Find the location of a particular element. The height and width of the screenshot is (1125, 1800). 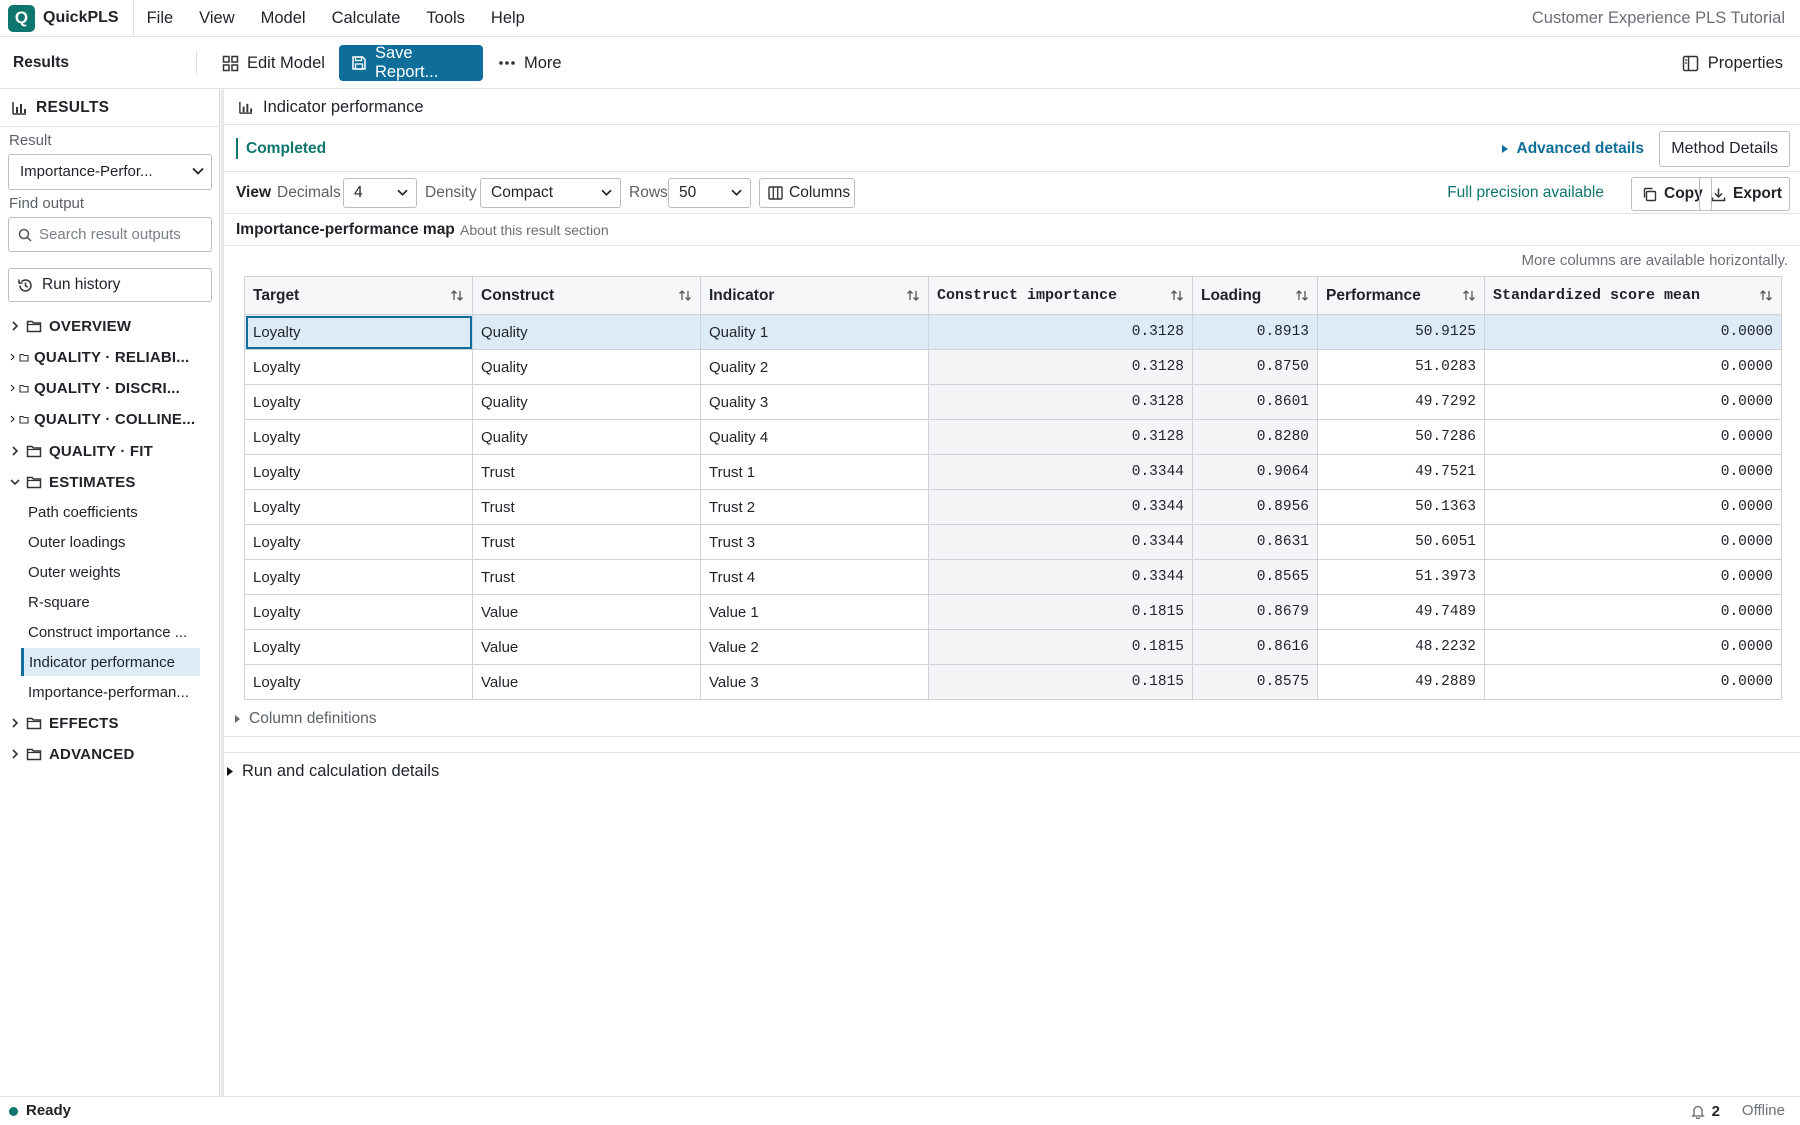

about-section-link: About this result section is located at coordinates (534, 230).